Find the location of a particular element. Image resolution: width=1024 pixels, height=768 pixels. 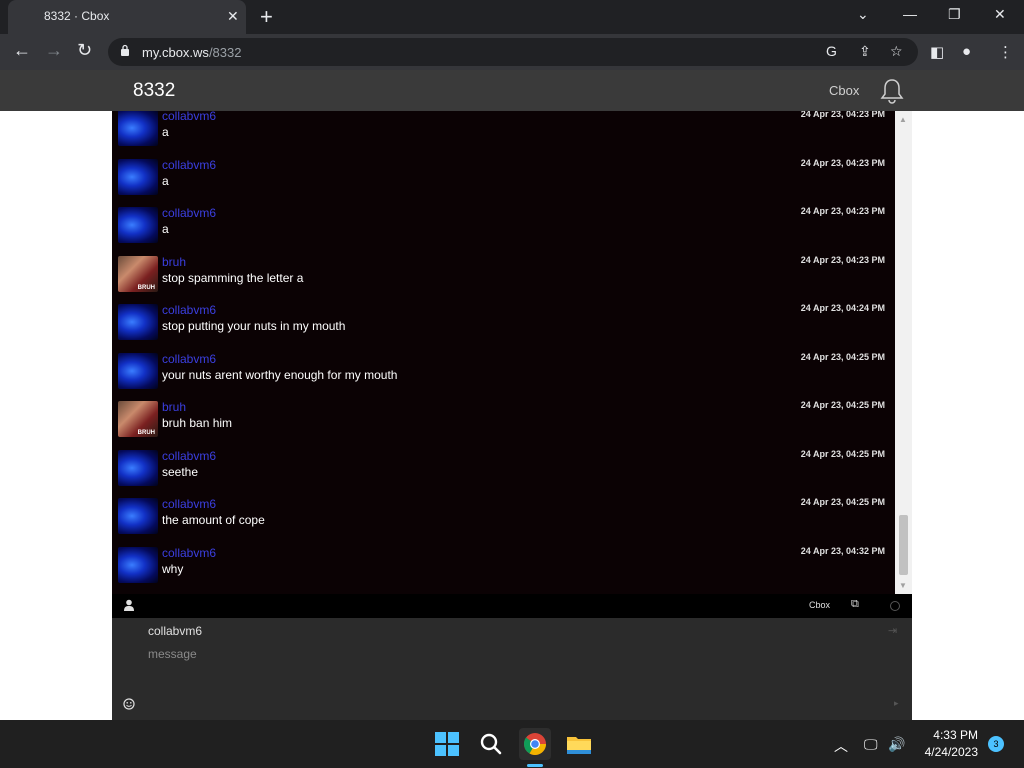

cbox-header: 8332 Cbox is located at coordinates (512, 90).